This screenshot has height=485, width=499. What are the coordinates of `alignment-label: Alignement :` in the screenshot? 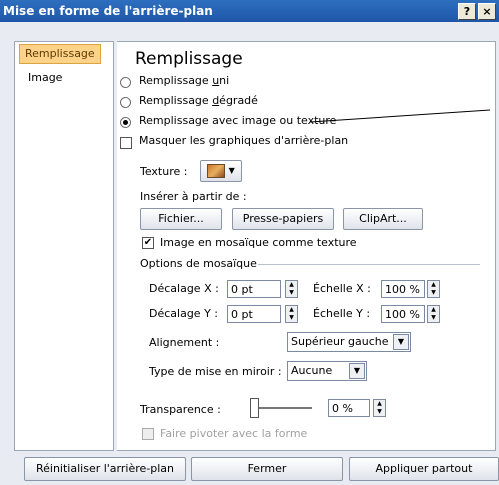 It's located at (184, 342).